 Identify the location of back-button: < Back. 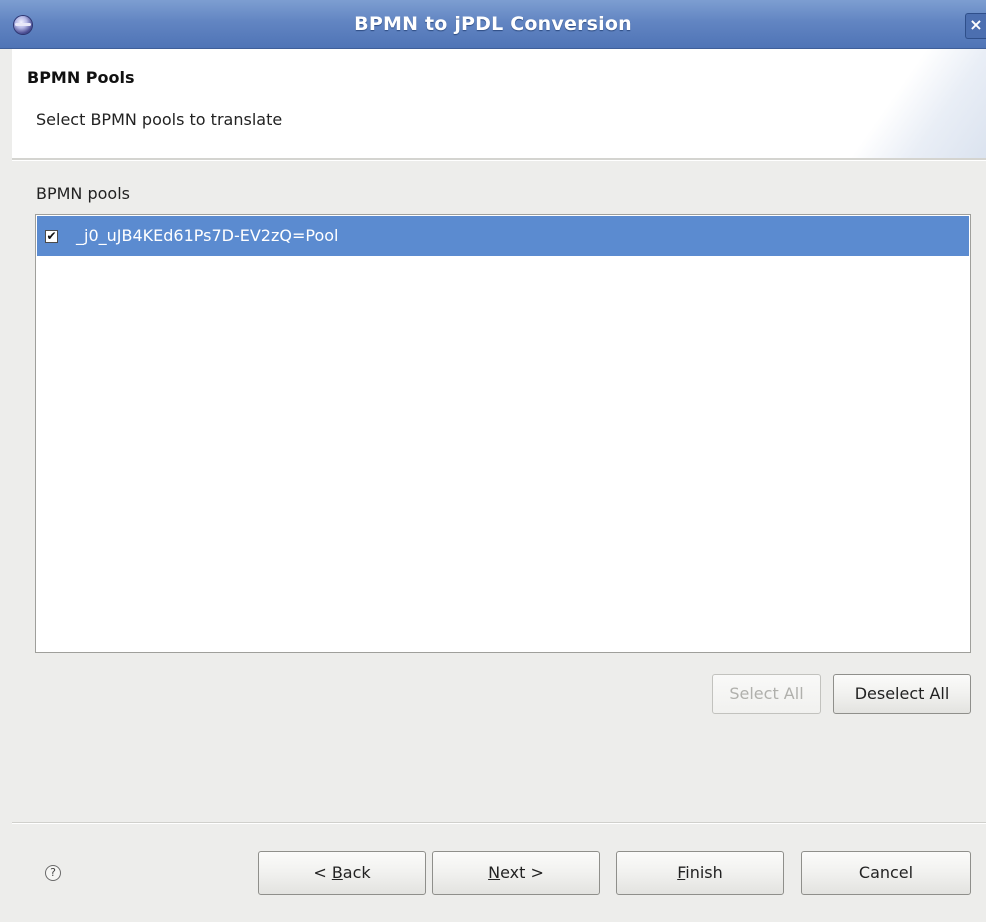
(342, 873).